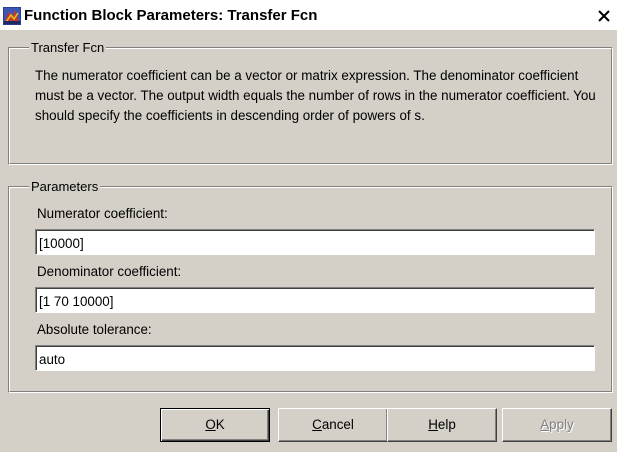  I want to click on cancel-label-rest: ancel, so click(337, 424).